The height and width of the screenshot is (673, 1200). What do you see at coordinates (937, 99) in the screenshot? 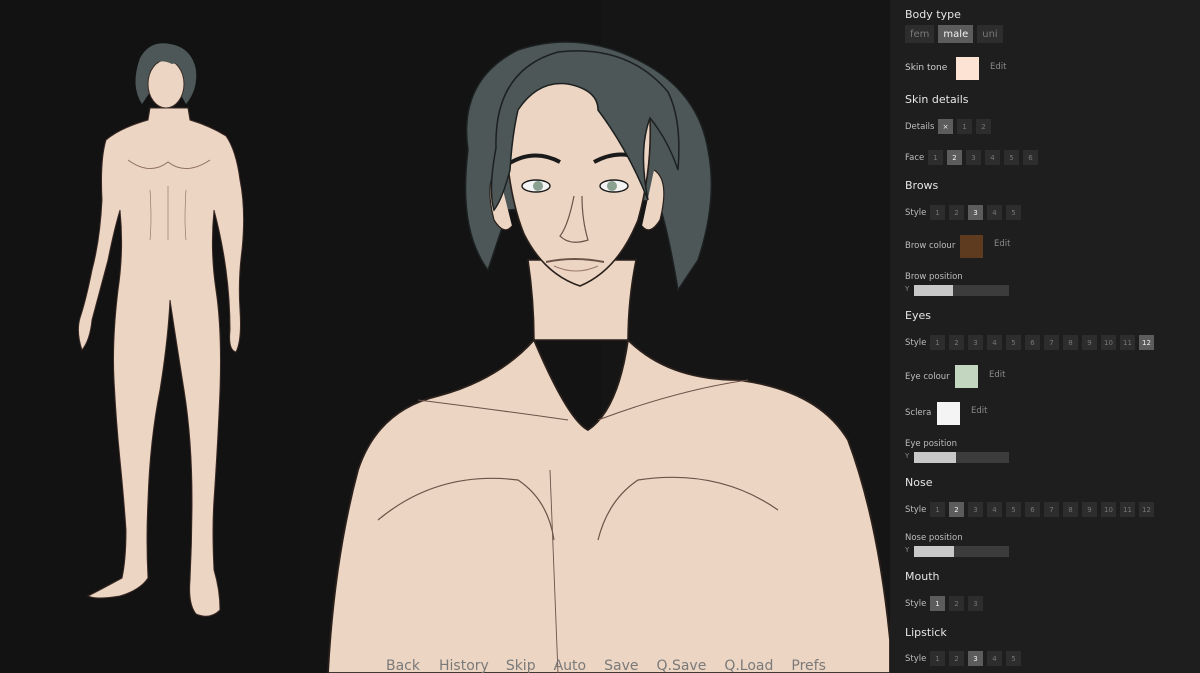
I see `skin-details-title: Skin details` at bounding box center [937, 99].